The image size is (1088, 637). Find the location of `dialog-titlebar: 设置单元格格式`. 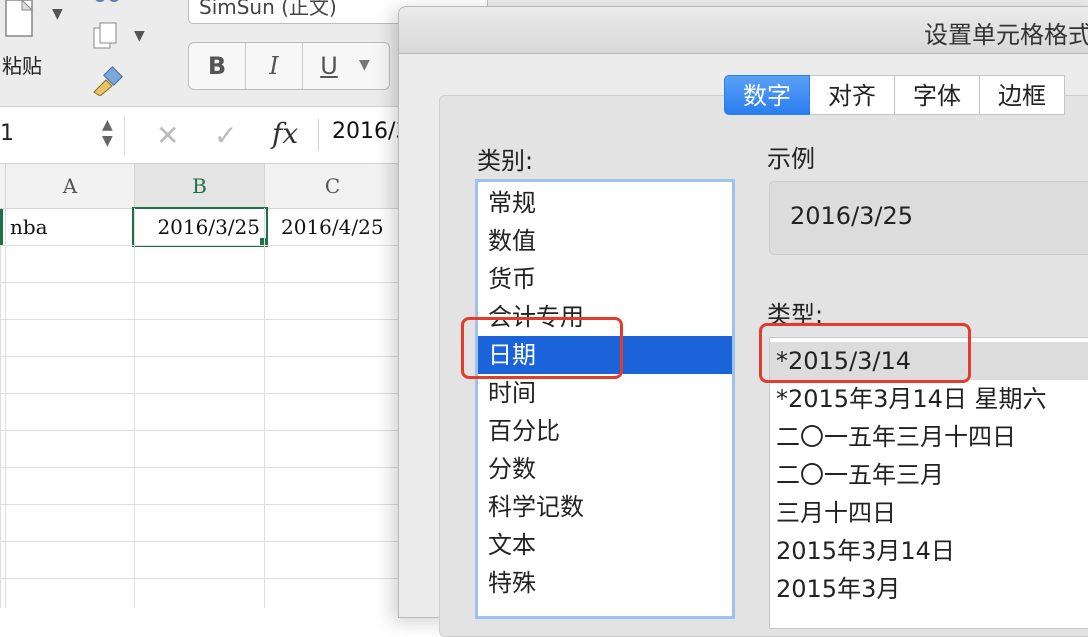

dialog-titlebar: 设置单元格格式 is located at coordinates (743, 30).